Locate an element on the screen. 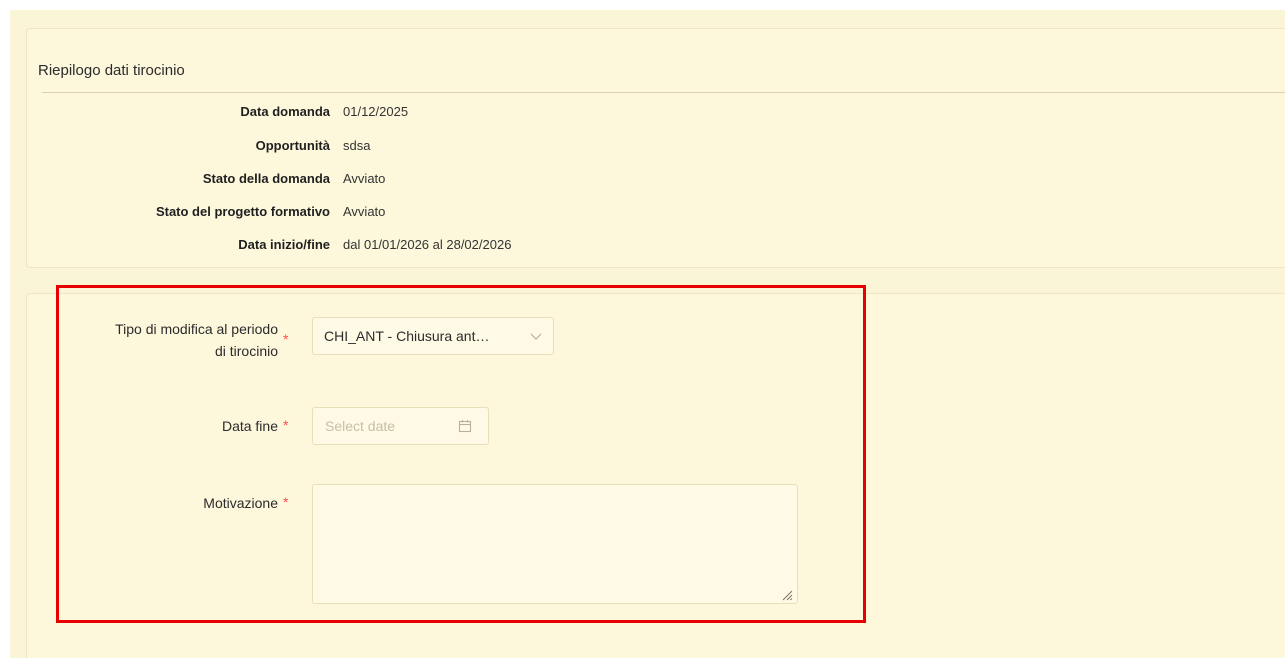 Image resolution: width=1285 pixels, height=658 pixels. summary-label: Data domanda is located at coordinates (285, 111).